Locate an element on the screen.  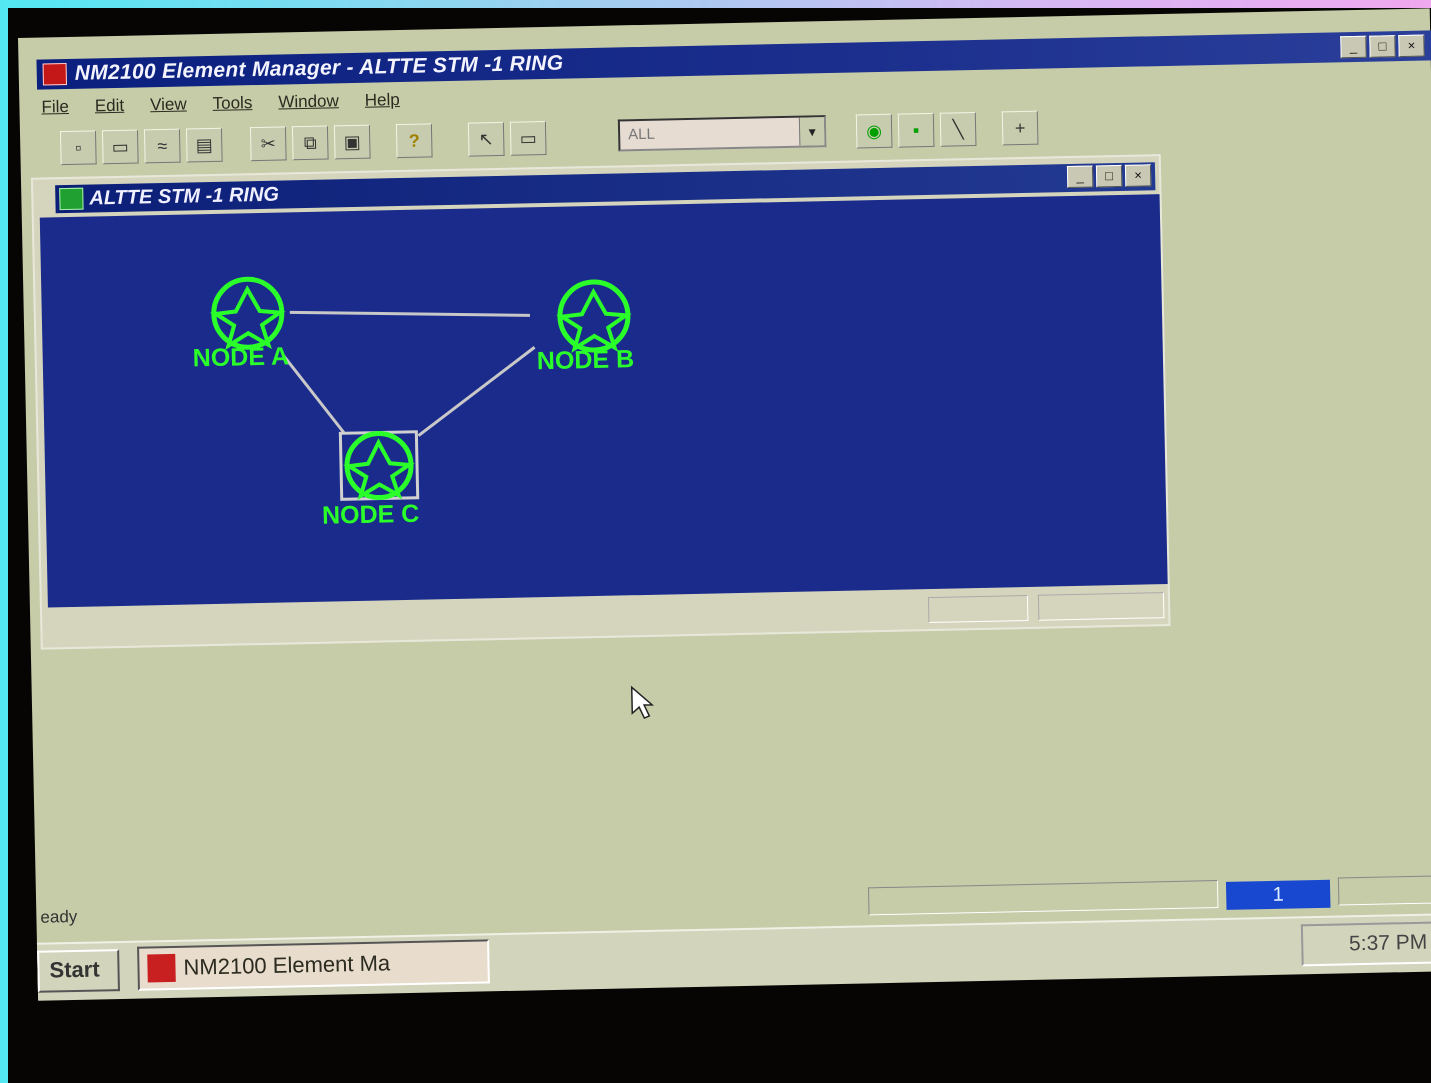
cut-icon: ✂ is located at coordinates (268, 144).